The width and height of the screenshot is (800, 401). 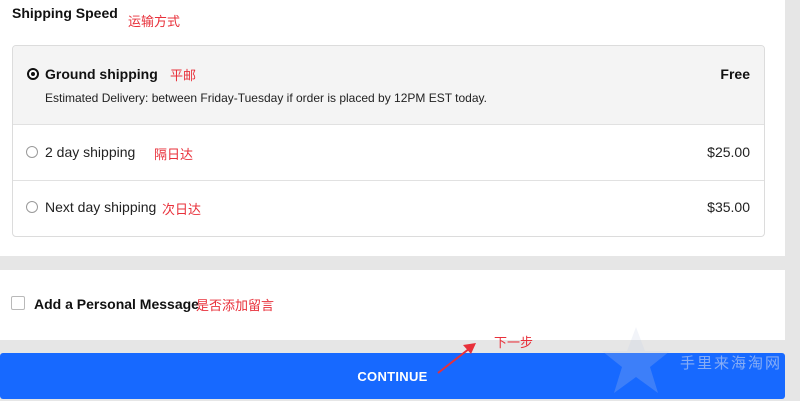 I want to click on continue-annotation: 下一步, so click(x=514, y=343).